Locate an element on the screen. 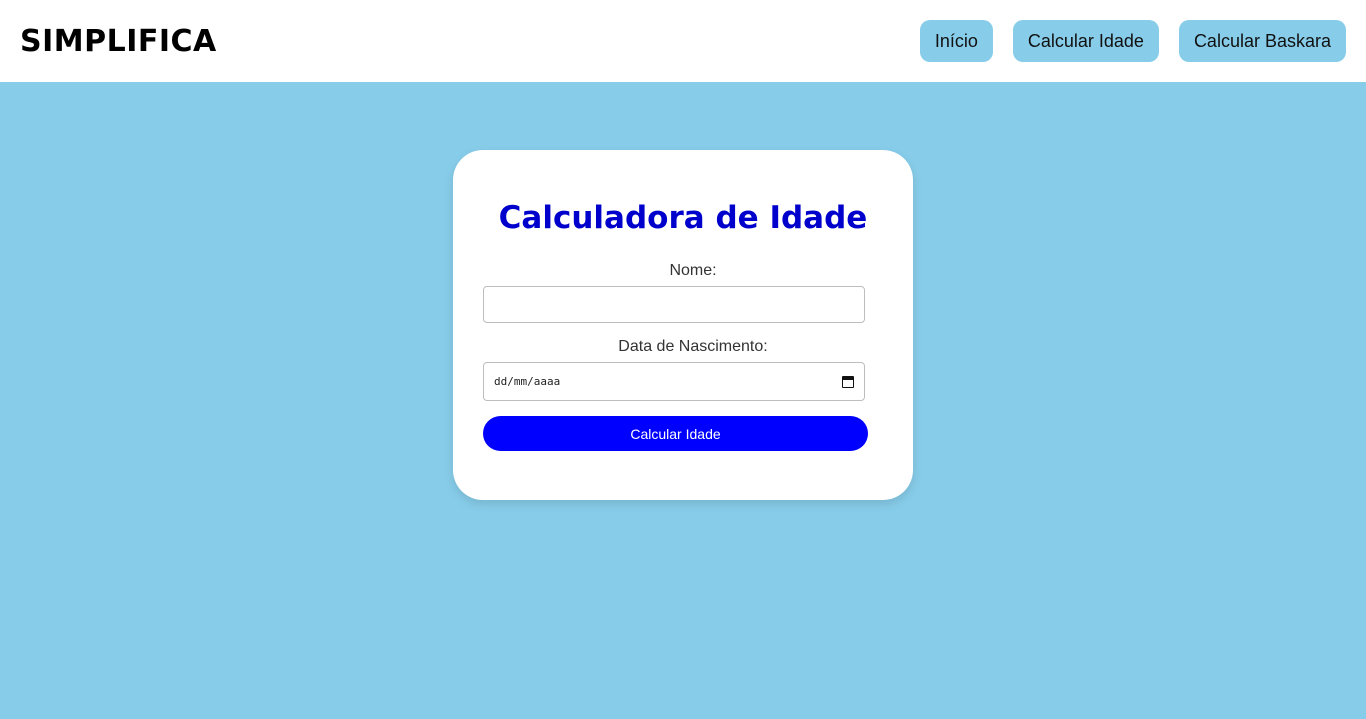 The height and width of the screenshot is (719, 1366). name-label: Nome: is located at coordinates (693, 270).